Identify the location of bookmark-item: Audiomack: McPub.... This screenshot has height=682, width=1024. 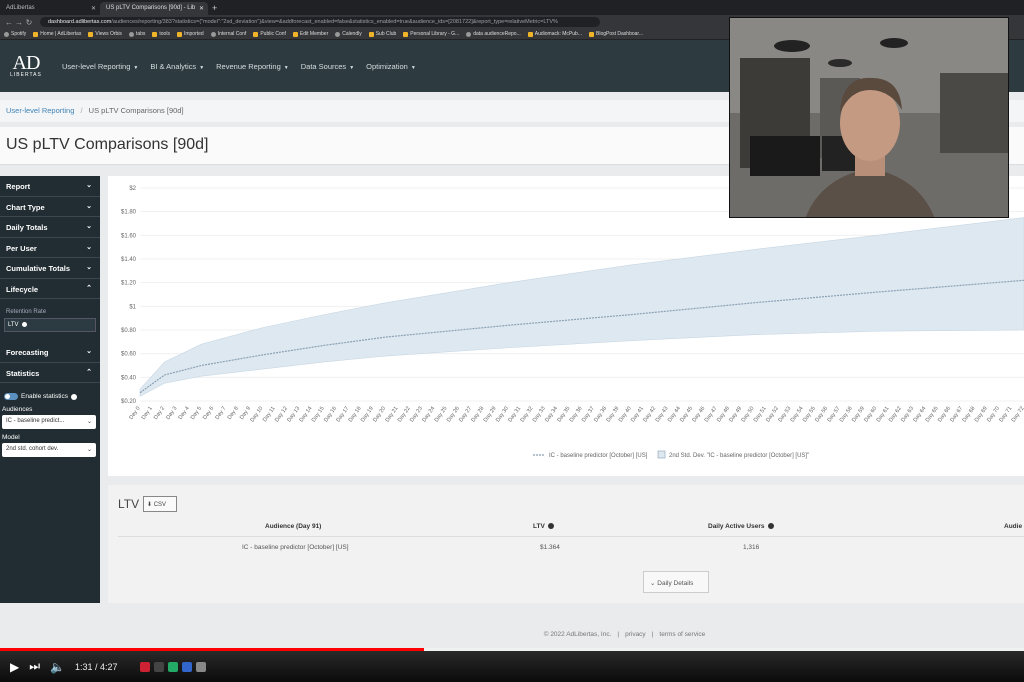
(554, 34).